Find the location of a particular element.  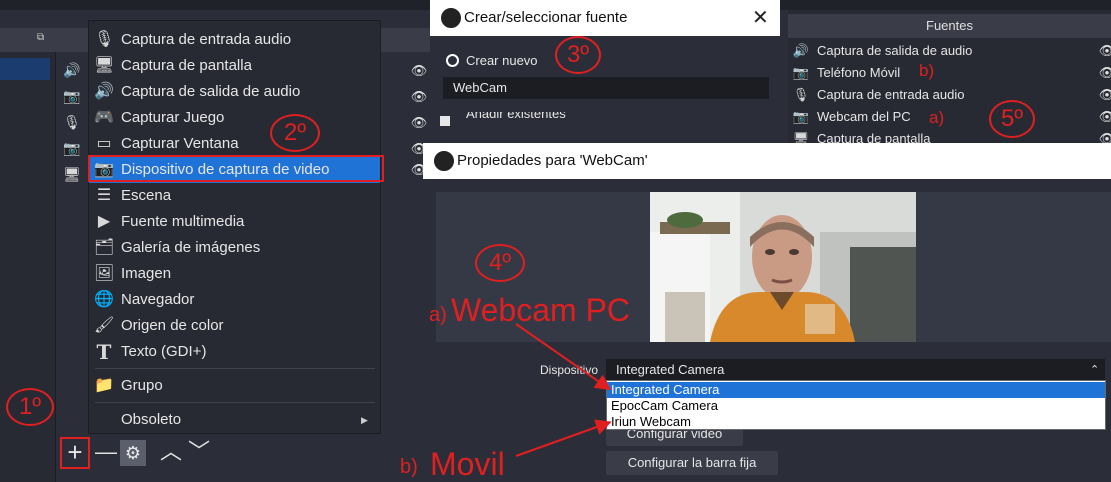

annotation-arrows is located at coordinates (563, 390).